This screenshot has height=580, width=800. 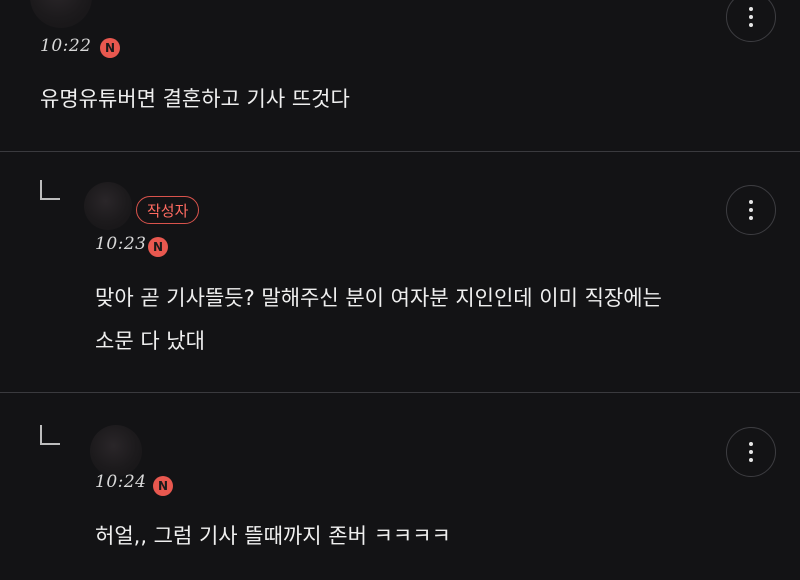 I want to click on comment-time: 10:23, so click(x=121, y=244).